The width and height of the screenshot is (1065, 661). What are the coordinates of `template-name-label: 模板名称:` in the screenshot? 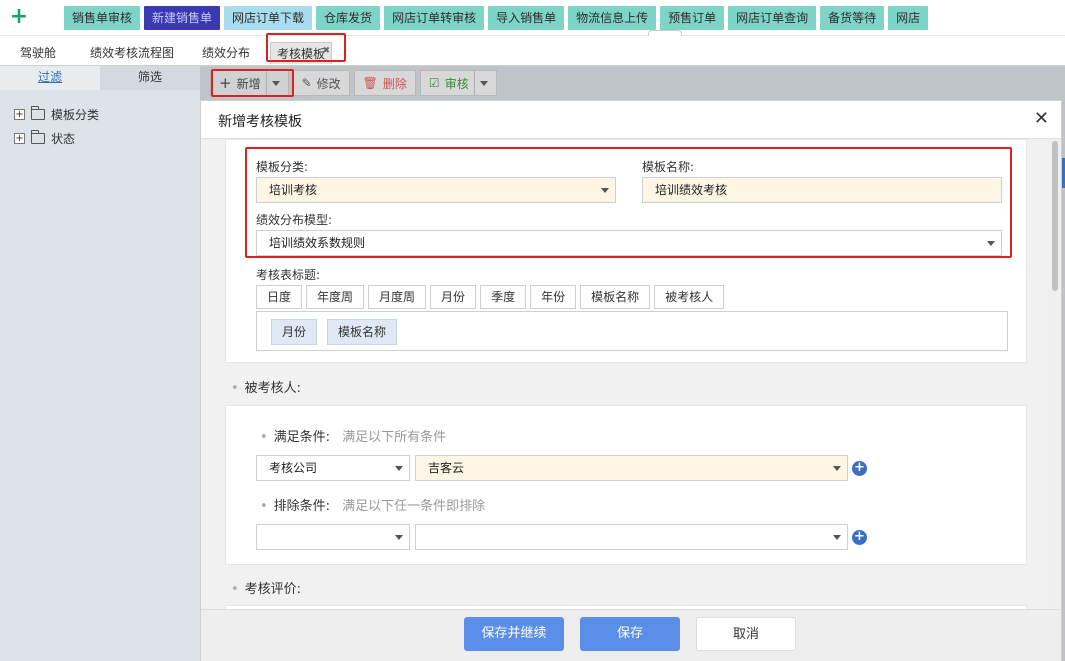 It's located at (668, 167).